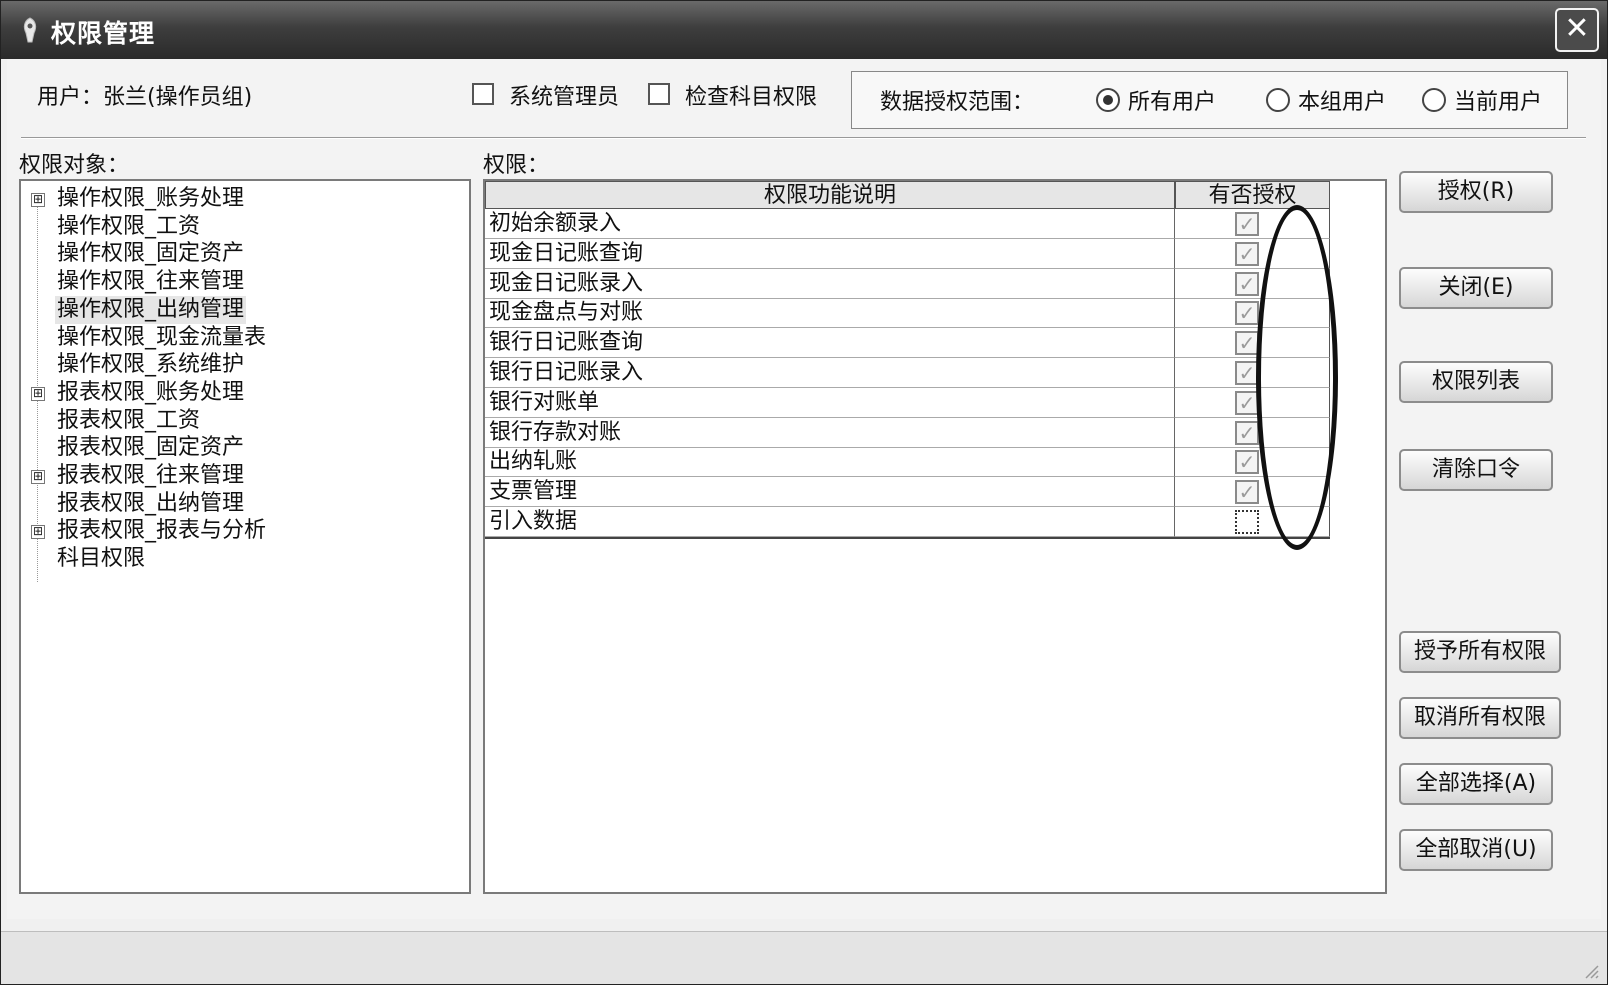  Describe the element at coordinates (1577, 30) in the screenshot. I see `close-icon: ✕` at that location.